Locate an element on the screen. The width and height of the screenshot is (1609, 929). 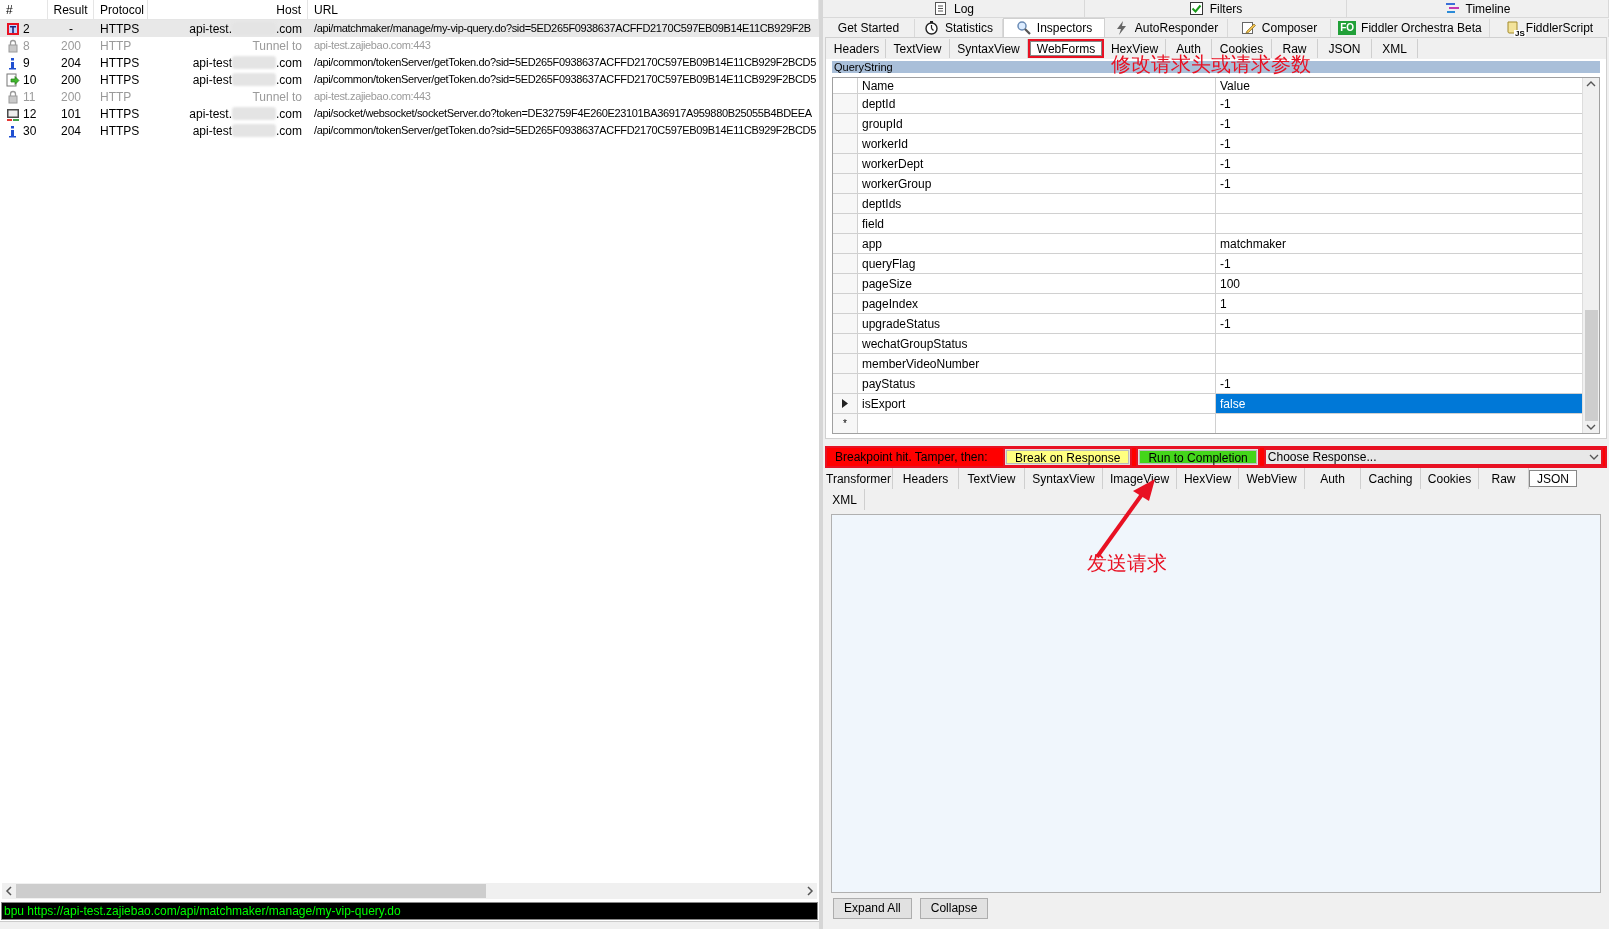
table-cell-text: 11 is located at coordinates (29, 97).